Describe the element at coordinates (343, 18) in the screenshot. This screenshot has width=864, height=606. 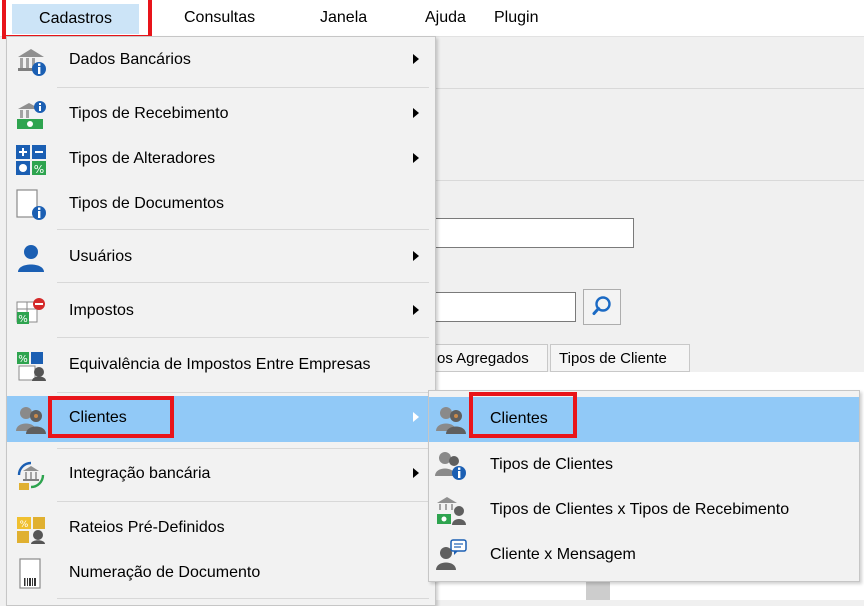
I see `menu-janela: Janela` at that location.